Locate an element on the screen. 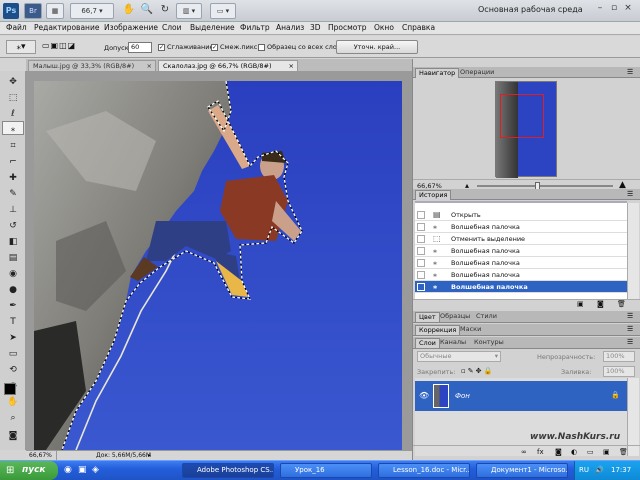 Image resolution: width=640 pixels, height=480 pixels. brush-tool-icon: ✎ is located at coordinates (13, 194).